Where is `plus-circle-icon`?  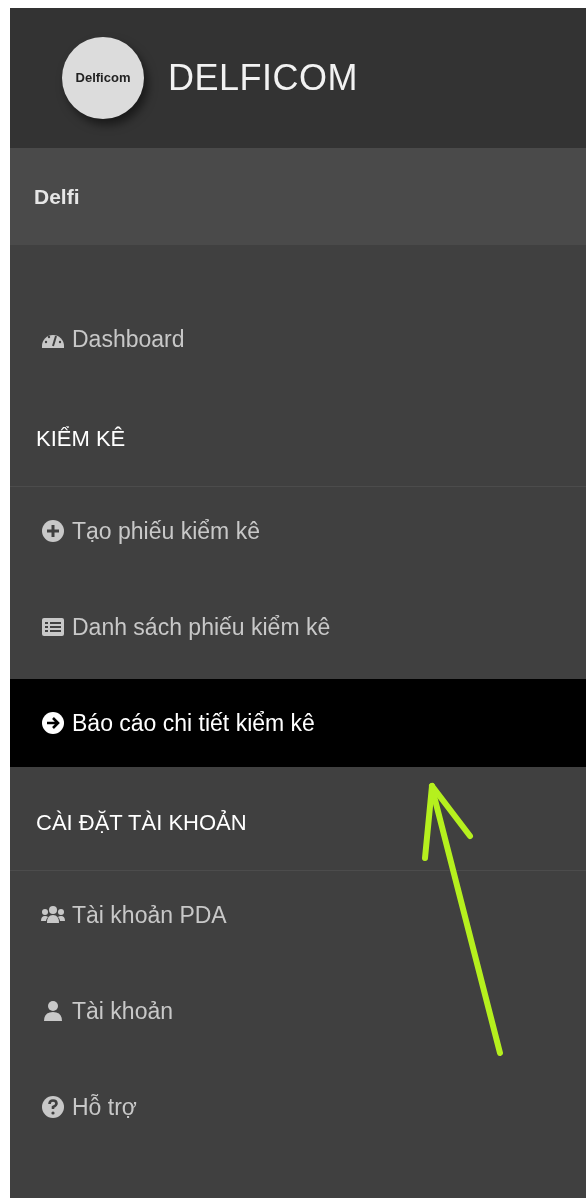 plus-circle-icon is located at coordinates (53, 531).